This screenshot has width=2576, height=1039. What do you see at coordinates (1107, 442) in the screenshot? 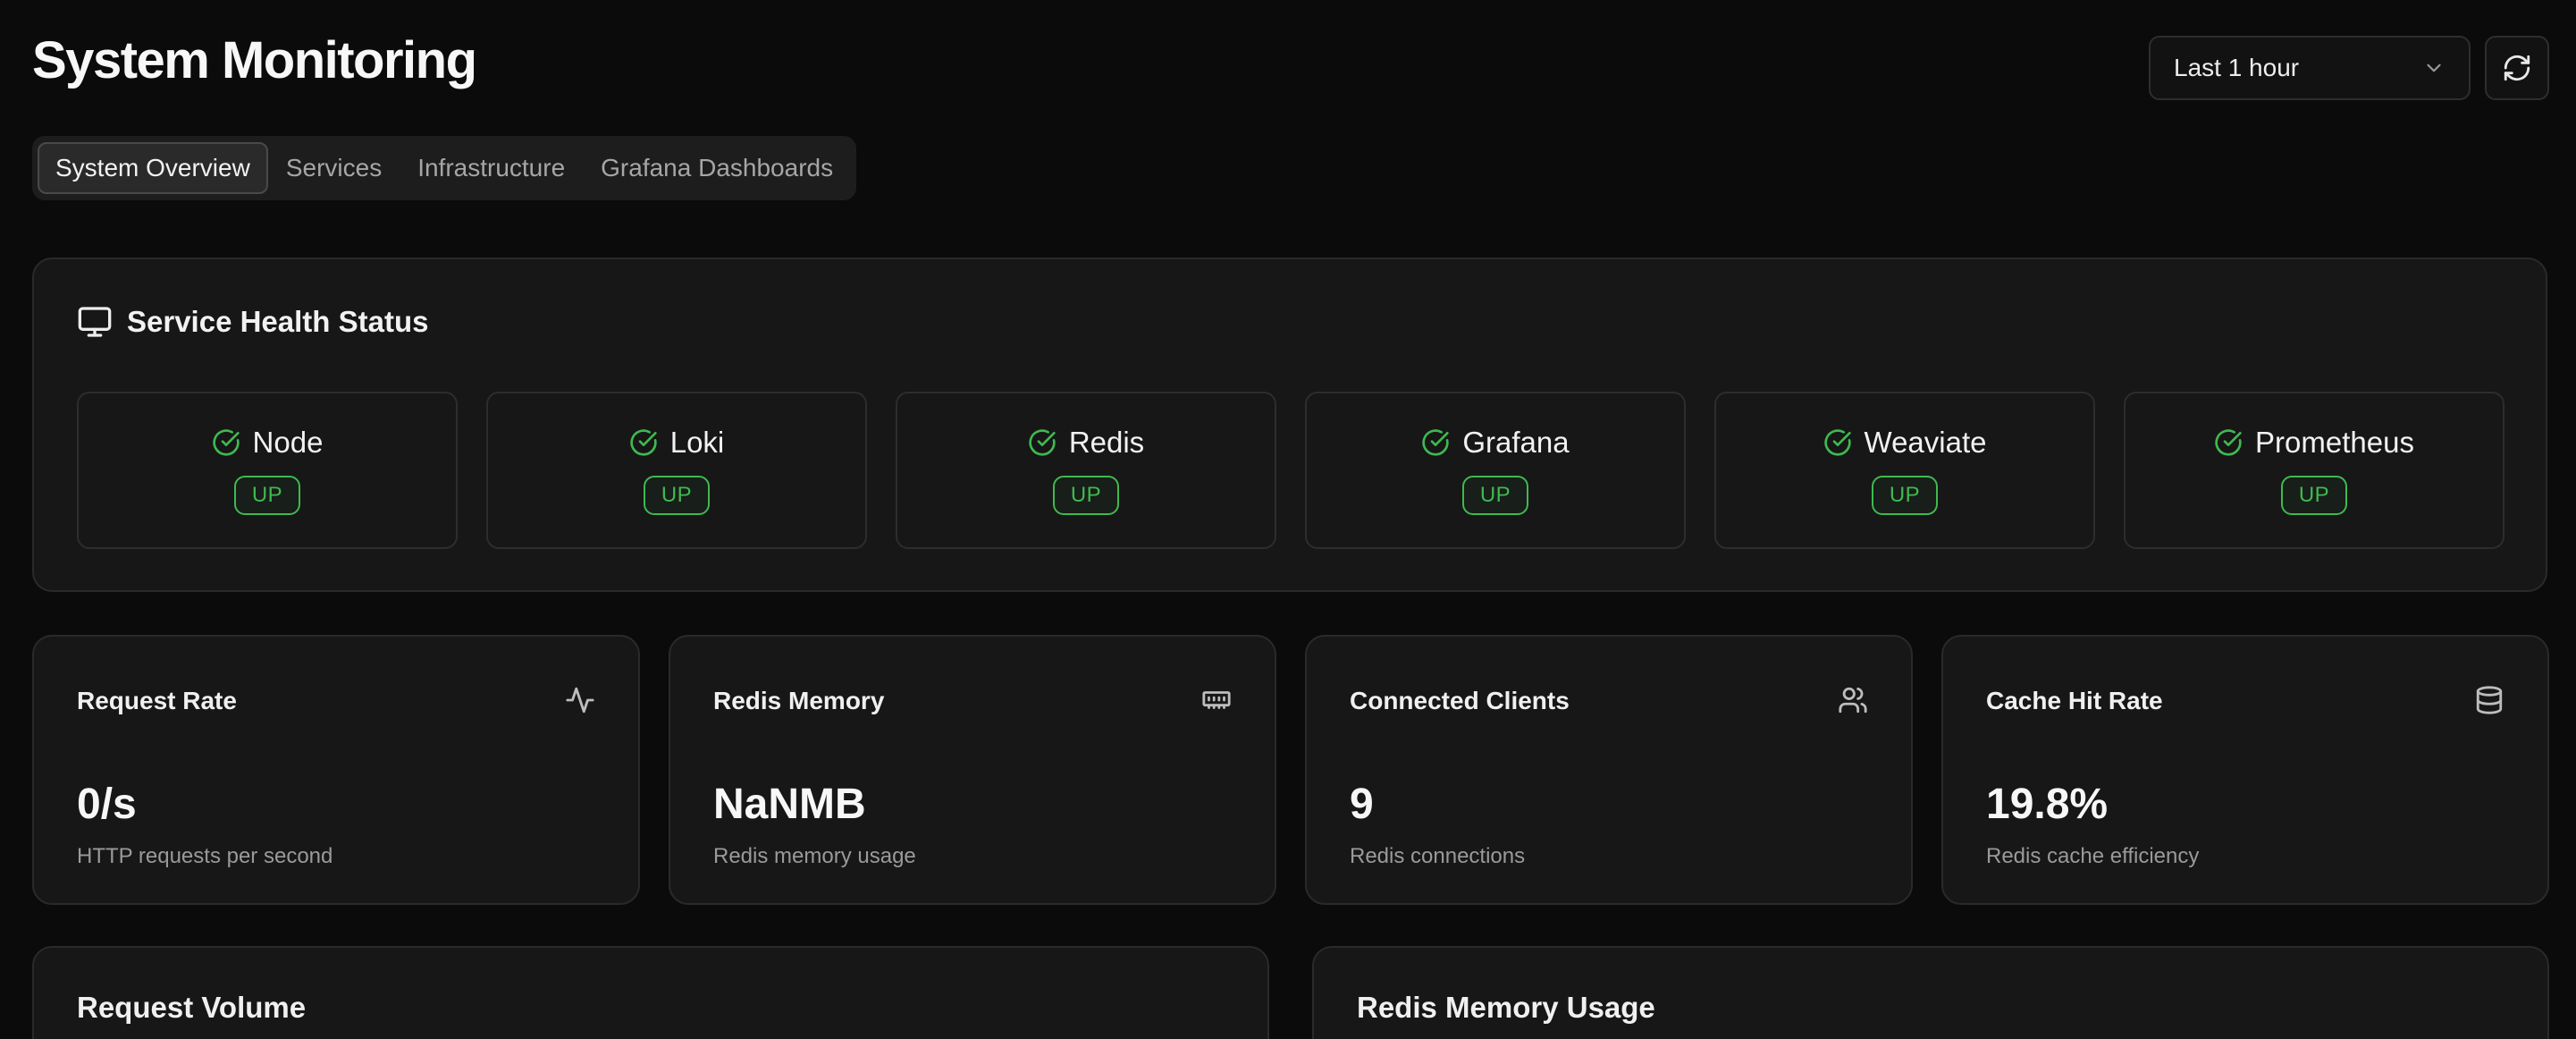
I see `service-name: Redis` at bounding box center [1107, 442].